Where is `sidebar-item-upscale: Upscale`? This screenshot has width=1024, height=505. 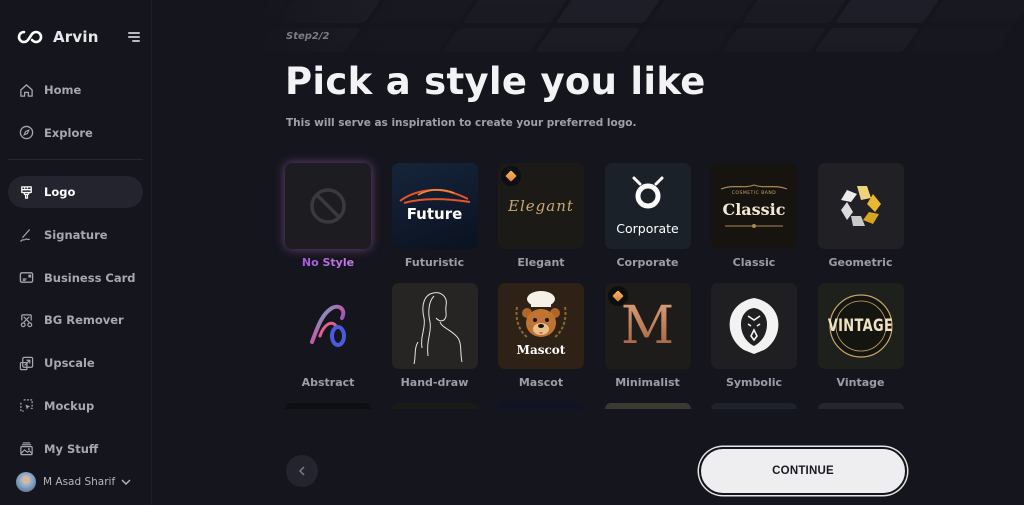 sidebar-item-upscale: Upscale is located at coordinates (75, 363).